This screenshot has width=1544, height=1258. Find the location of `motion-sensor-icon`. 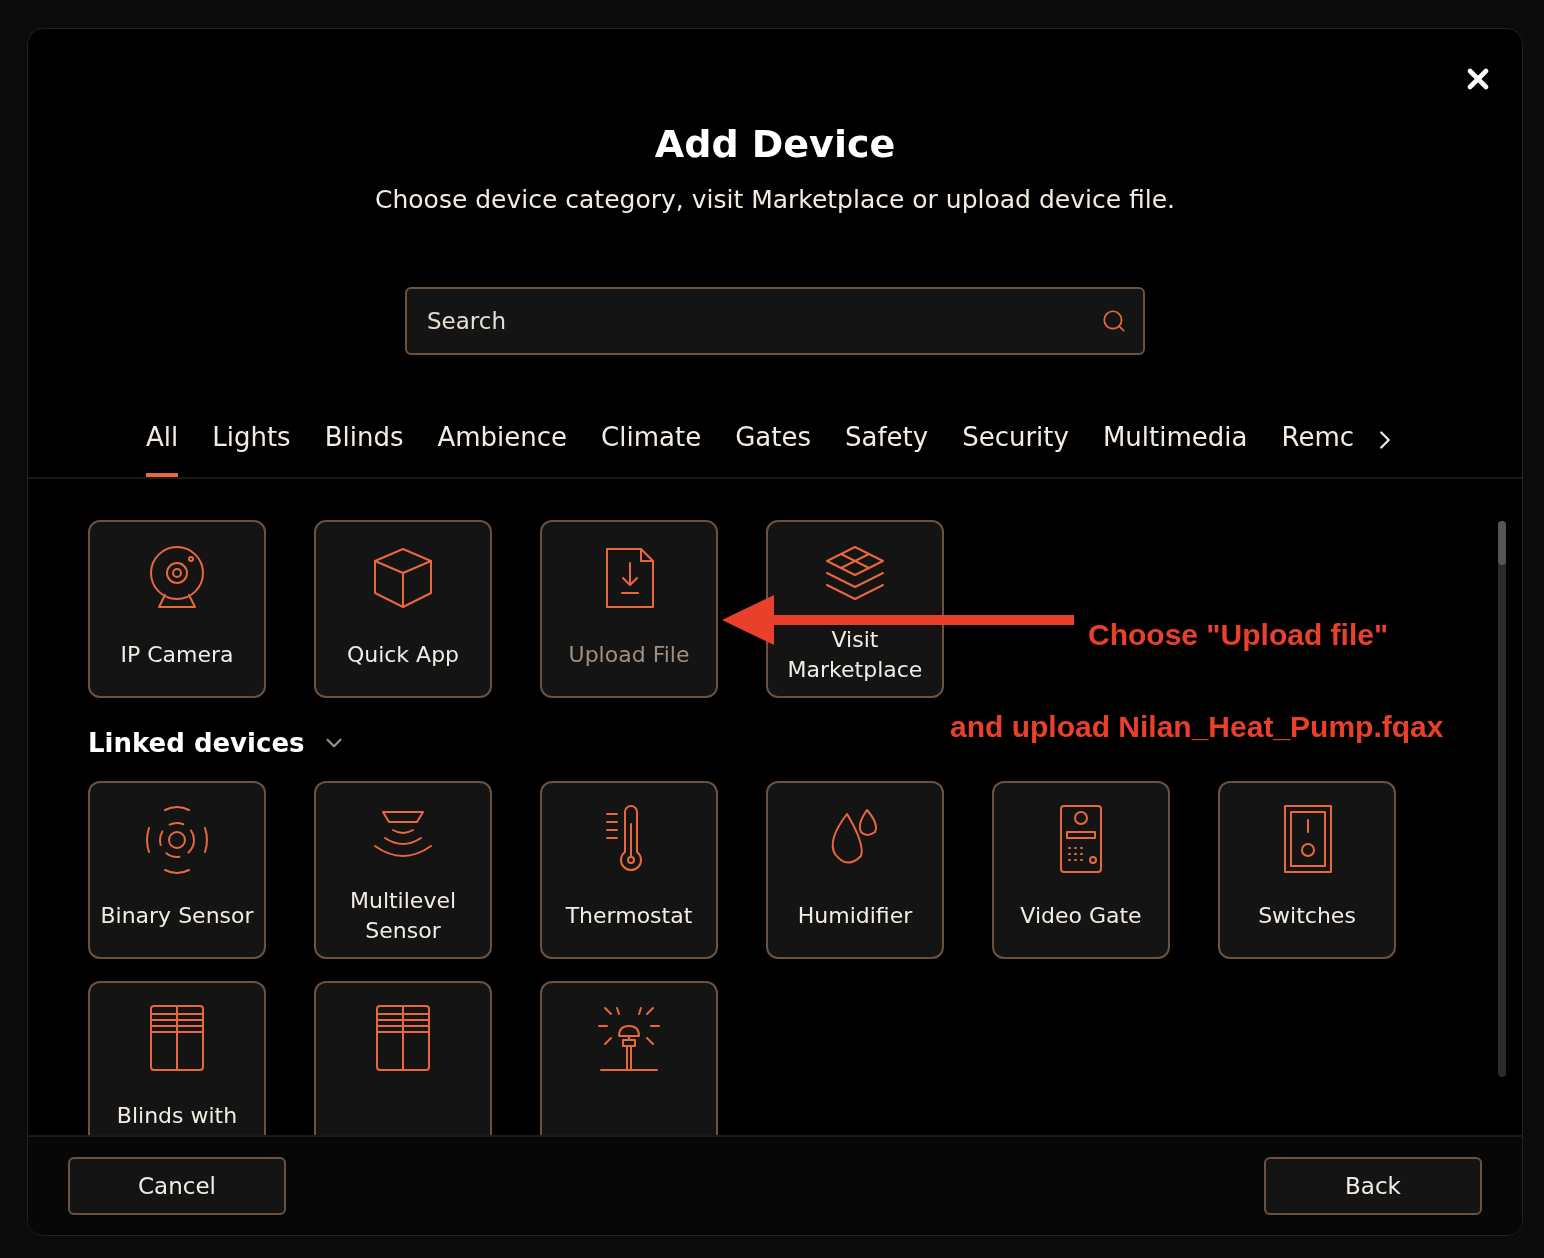

motion-sensor-icon is located at coordinates (177, 838).